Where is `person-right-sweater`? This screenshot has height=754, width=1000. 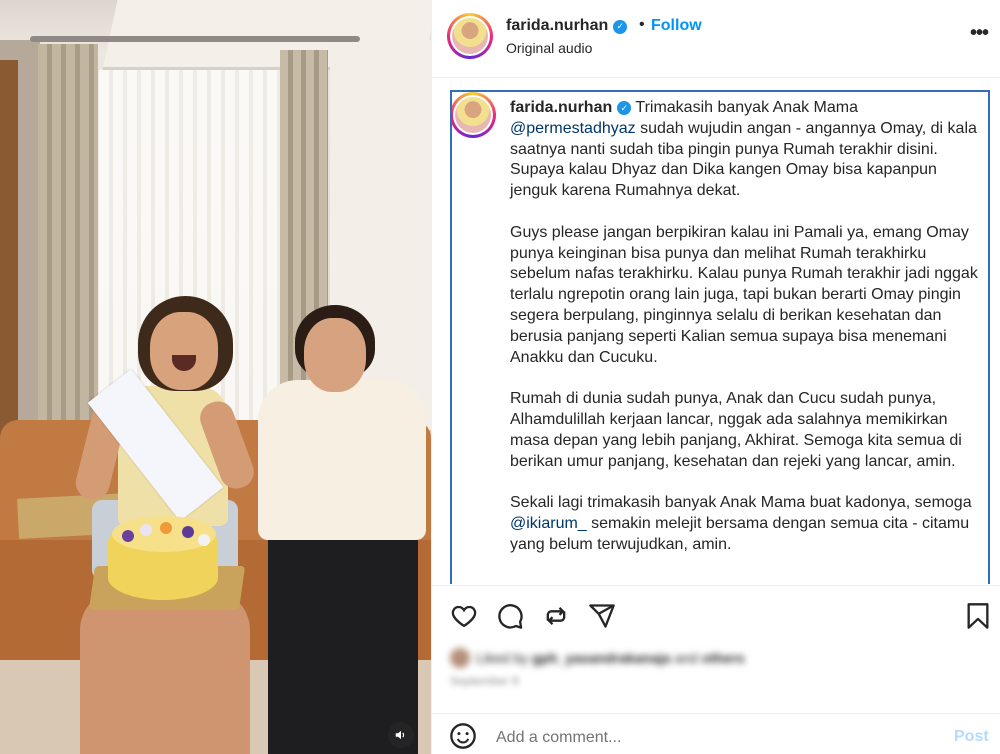
person-right-sweater is located at coordinates (342, 460).